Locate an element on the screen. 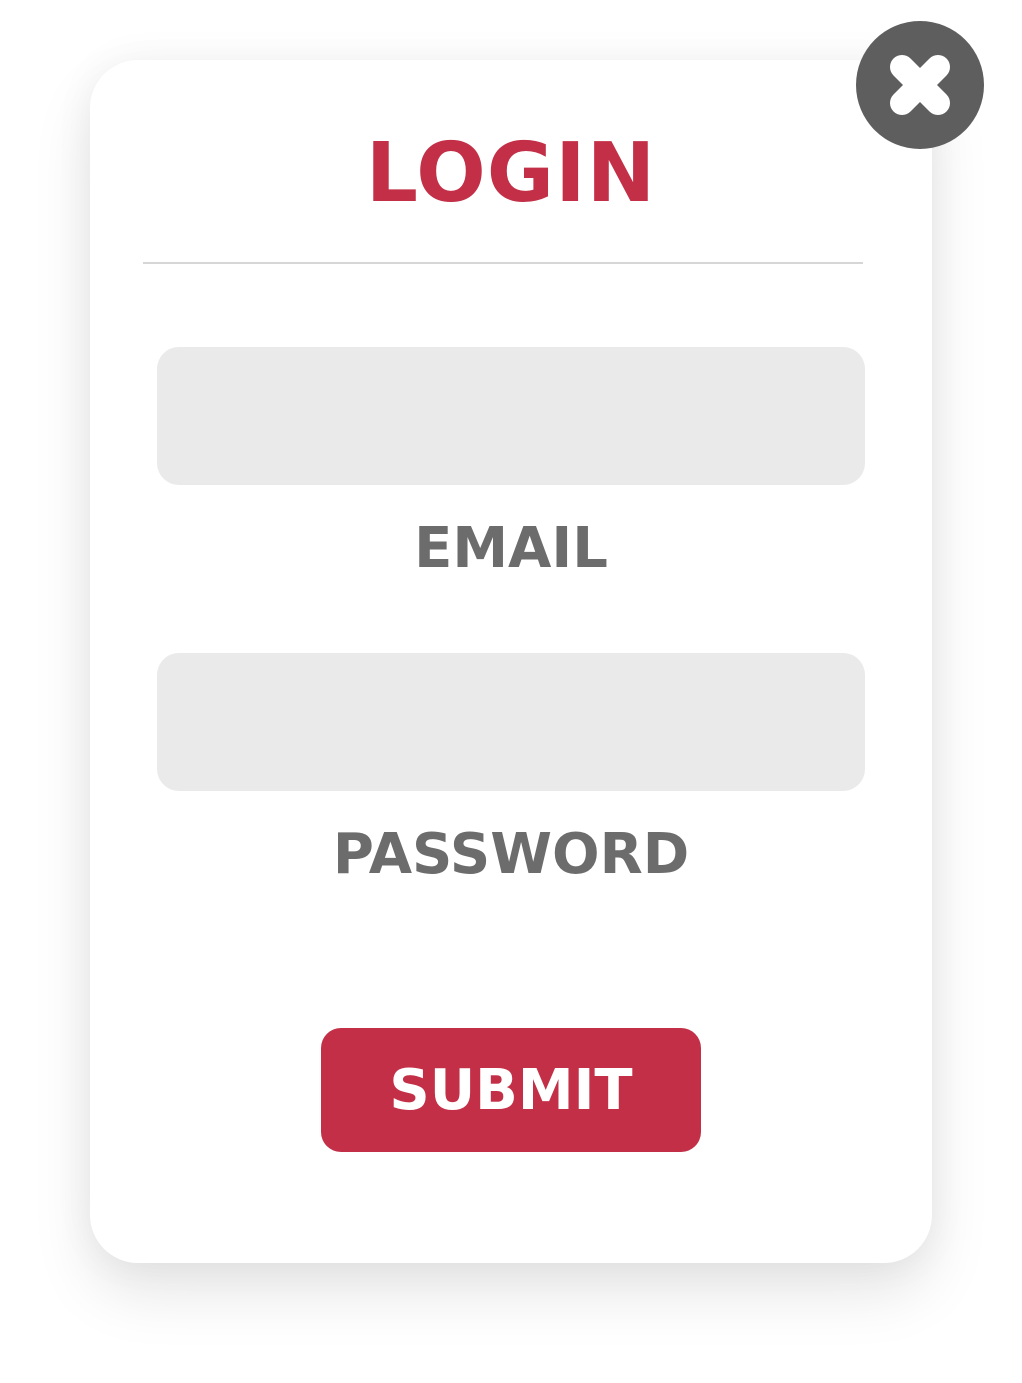  submit-button: SUBMIT is located at coordinates (511, 1090).